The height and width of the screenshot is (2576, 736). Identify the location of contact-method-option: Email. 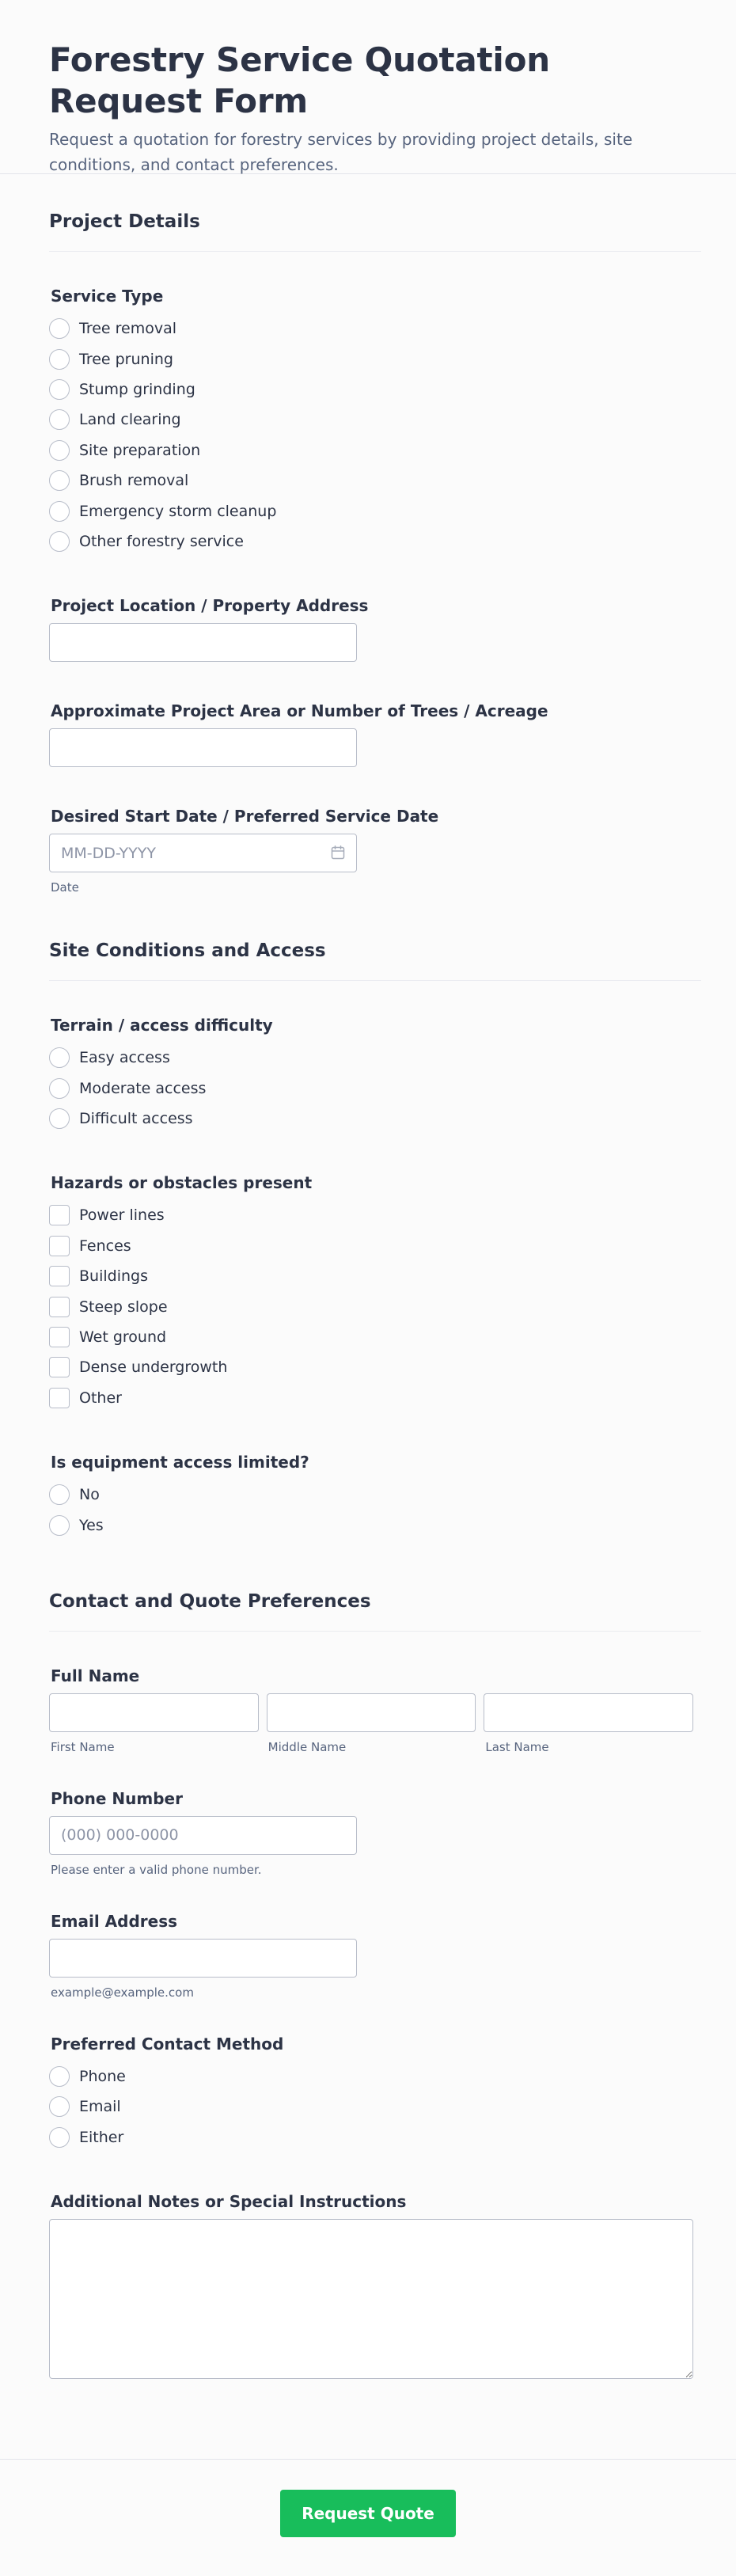
(375, 2107).